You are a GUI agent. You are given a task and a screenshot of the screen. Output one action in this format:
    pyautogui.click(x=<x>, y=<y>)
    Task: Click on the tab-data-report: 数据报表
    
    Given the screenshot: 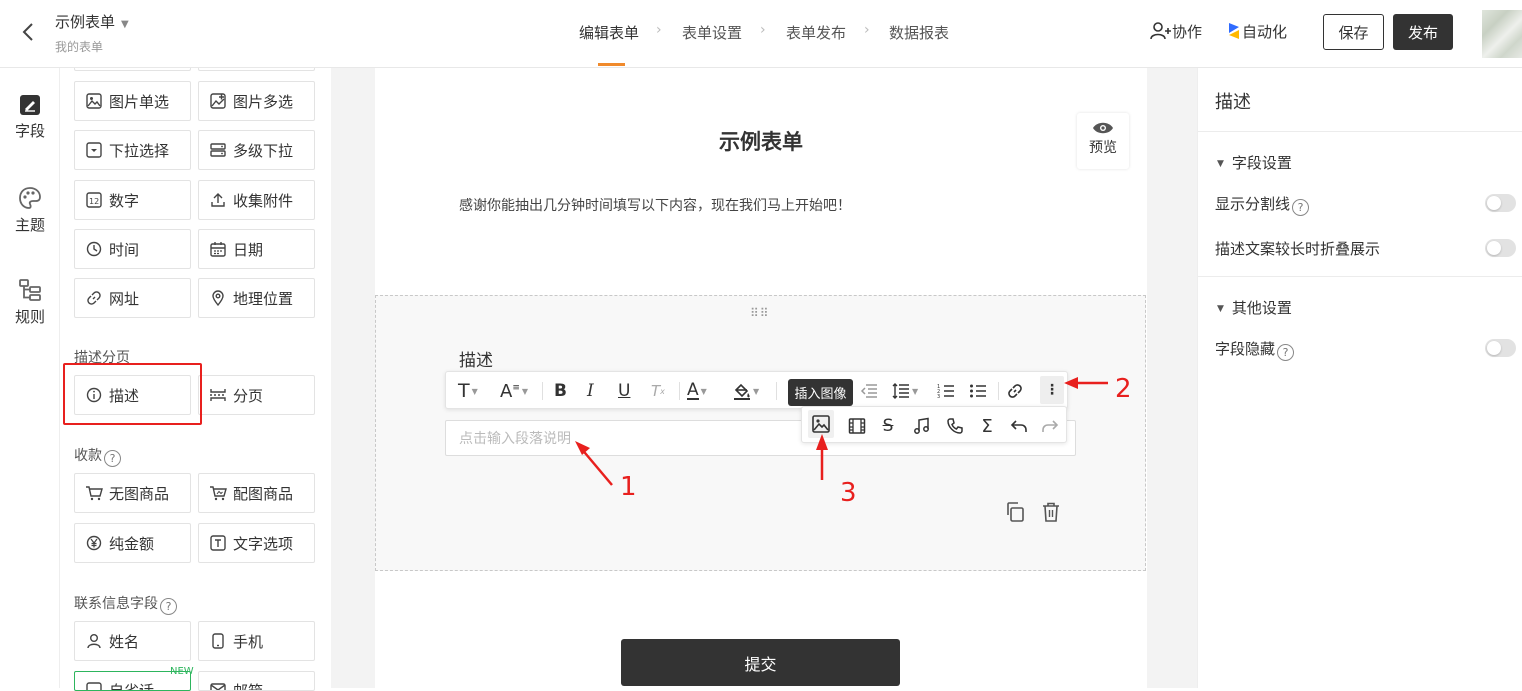 What is the action you would take?
    pyautogui.click(x=919, y=32)
    